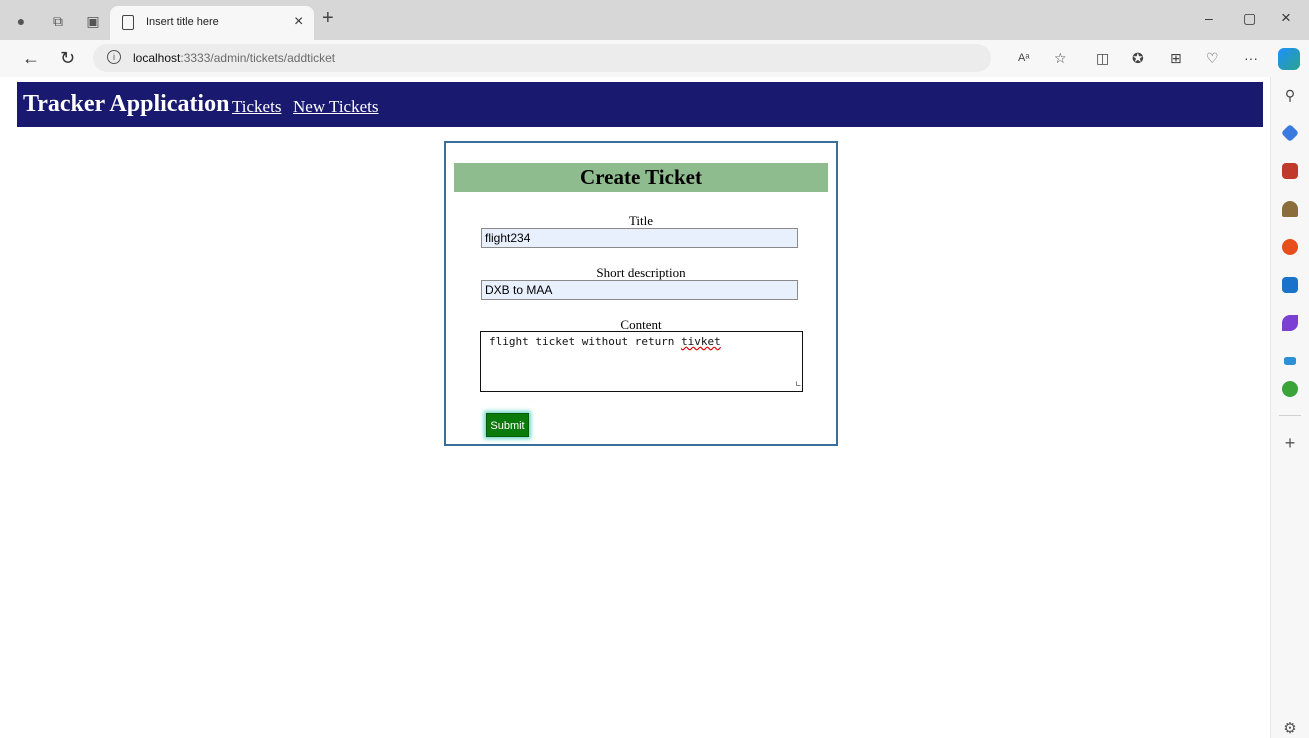 The width and height of the screenshot is (1309, 738). What do you see at coordinates (1176, 58) in the screenshot?
I see `collections-icon: ⊞` at bounding box center [1176, 58].